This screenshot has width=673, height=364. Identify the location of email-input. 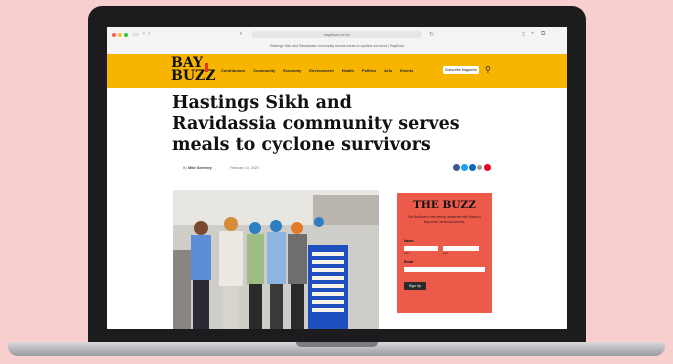
(444, 269).